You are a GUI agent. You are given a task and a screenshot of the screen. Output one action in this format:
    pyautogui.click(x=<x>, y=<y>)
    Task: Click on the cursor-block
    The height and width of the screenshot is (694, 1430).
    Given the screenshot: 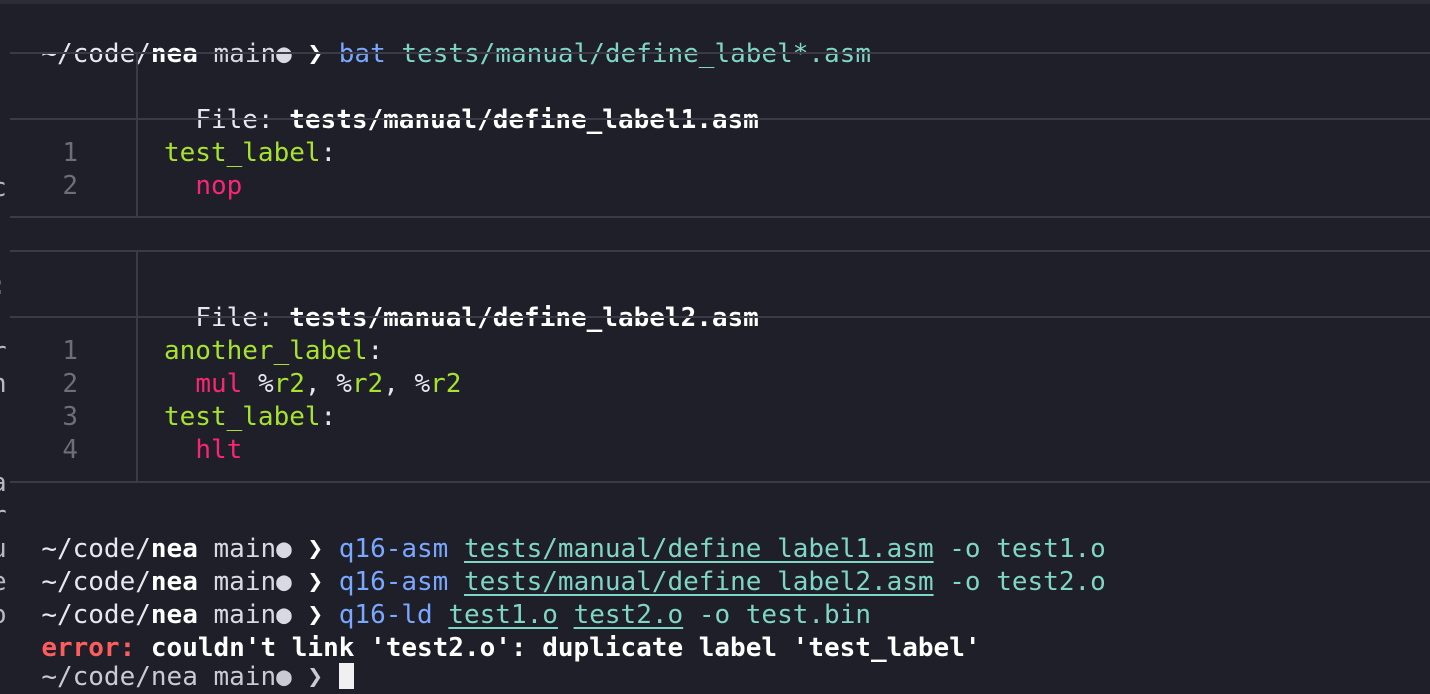 What is the action you would take?
    pyautogui.click(x=346, y=676)
    